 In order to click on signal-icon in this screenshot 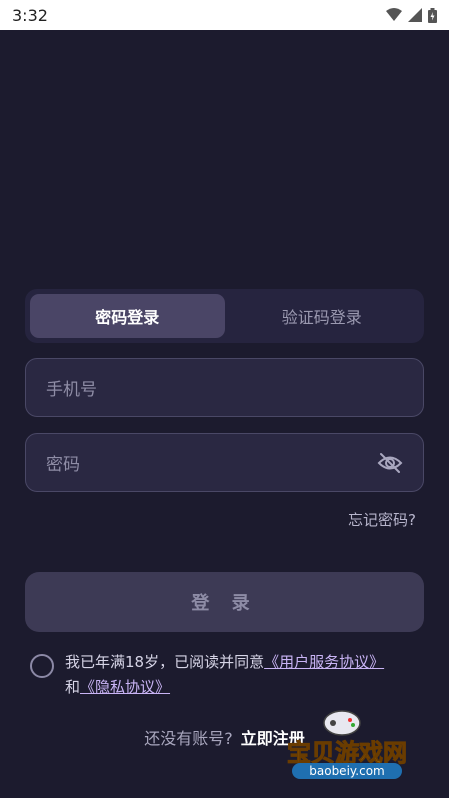, I will do `click(415, 15)`.